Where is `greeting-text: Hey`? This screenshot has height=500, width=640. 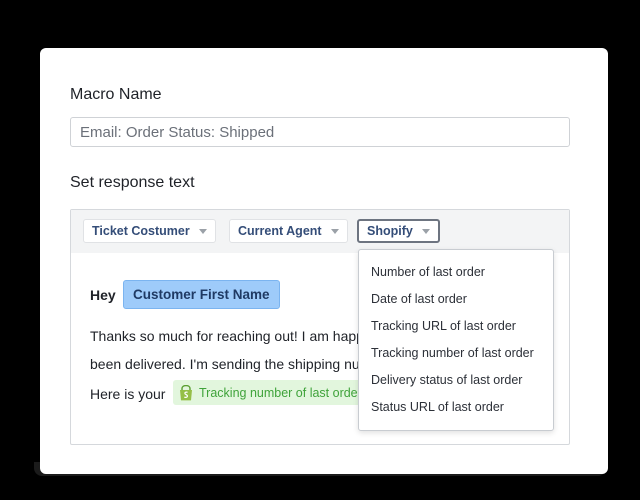 greeting-text: Hey is located at coordinates (103, 295).